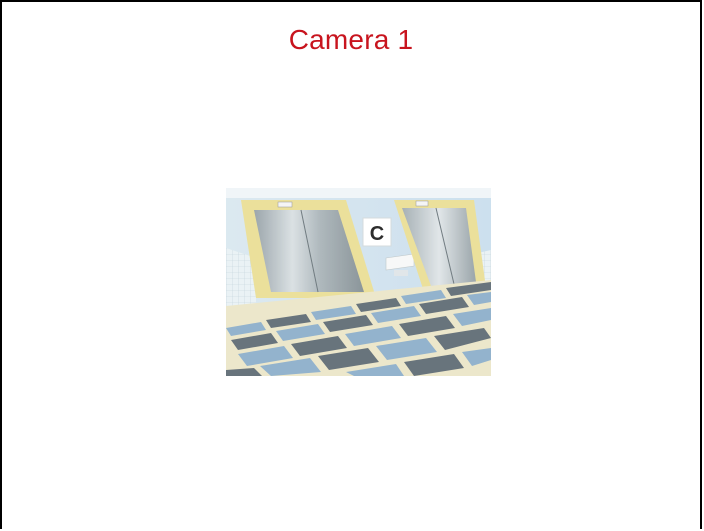  I want to click on camera-feed-image: C, so click(358, 282).